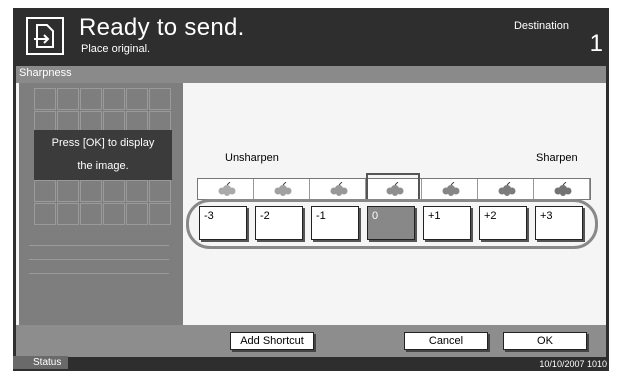 Image resolution: width=619 pixels, height=372 pixels. What do you see at coordinates (573, 364) in the screenshot?
I see `date-time: 10/10/2007 1010` at bounding box center [573, 364].